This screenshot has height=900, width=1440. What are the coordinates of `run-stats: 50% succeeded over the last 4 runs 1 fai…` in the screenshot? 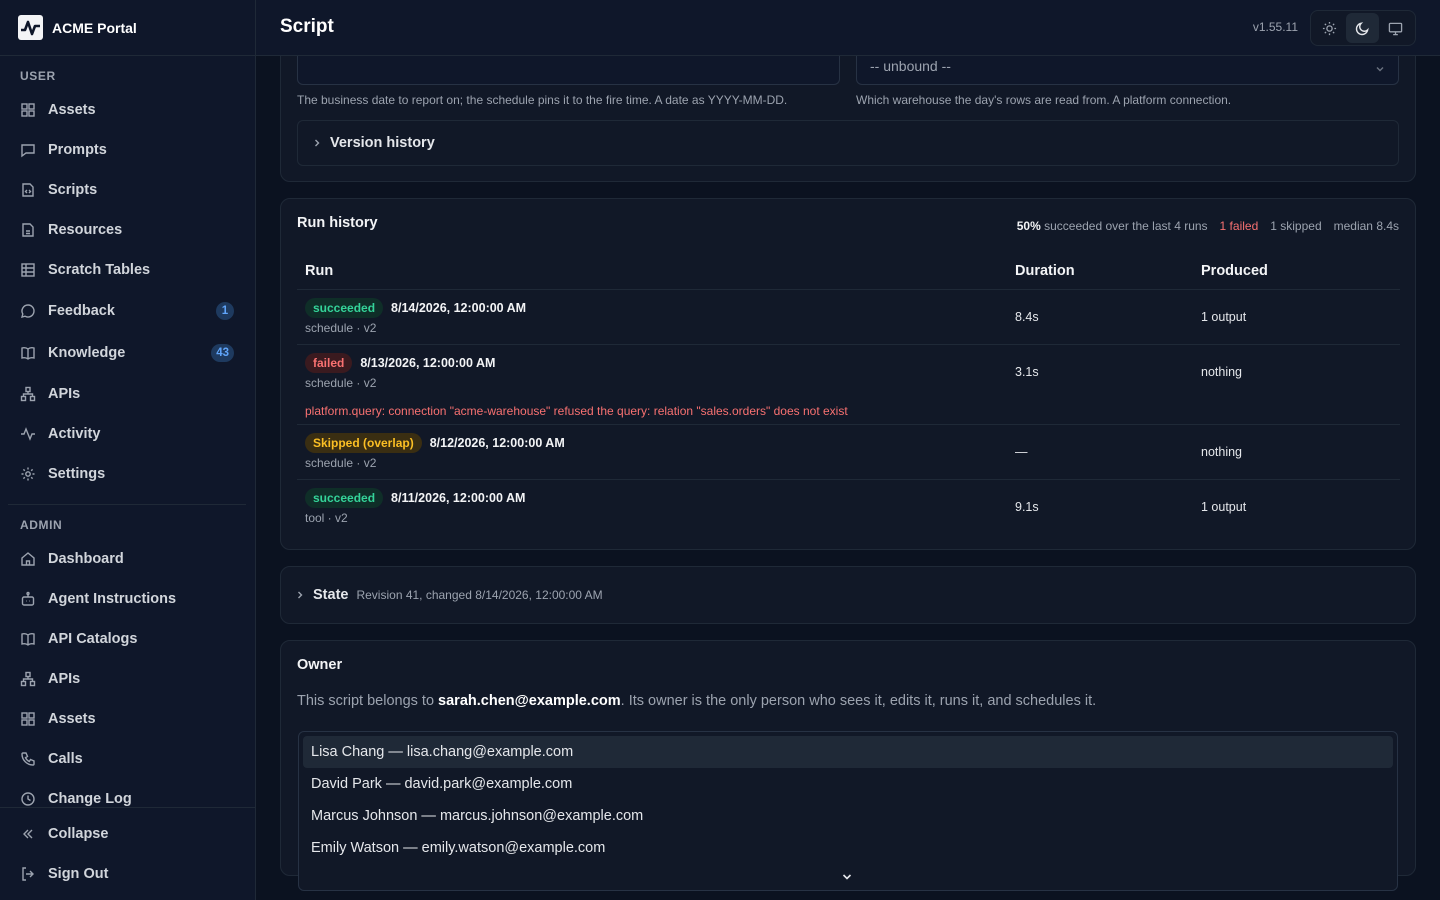 It's located at (1208, 226).